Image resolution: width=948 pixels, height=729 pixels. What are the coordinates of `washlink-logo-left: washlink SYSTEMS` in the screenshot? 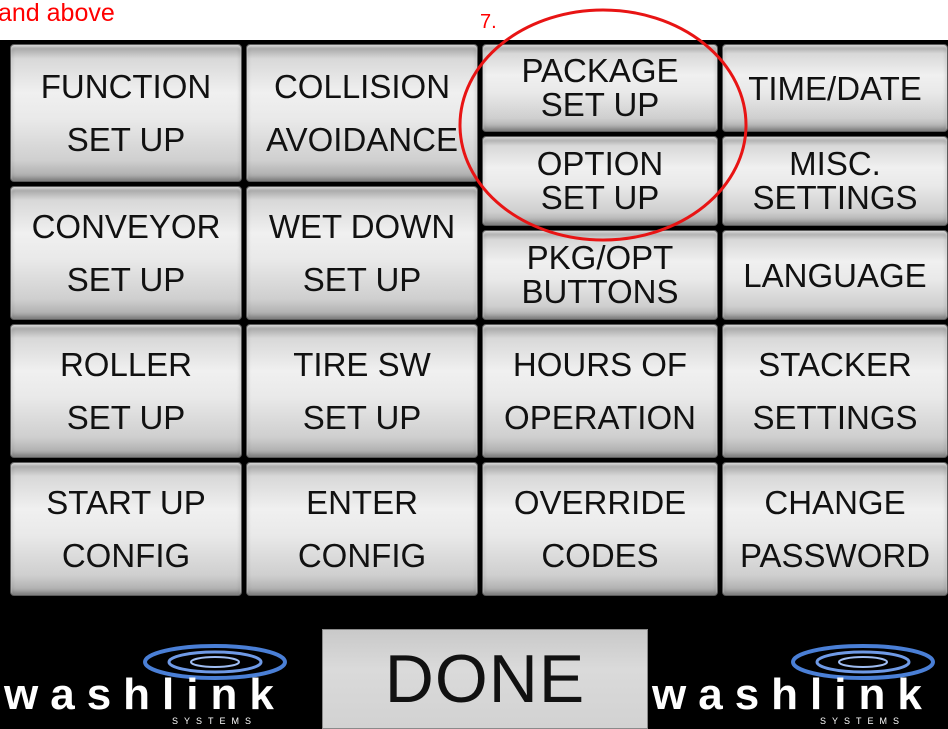 It's located at (160, 684).